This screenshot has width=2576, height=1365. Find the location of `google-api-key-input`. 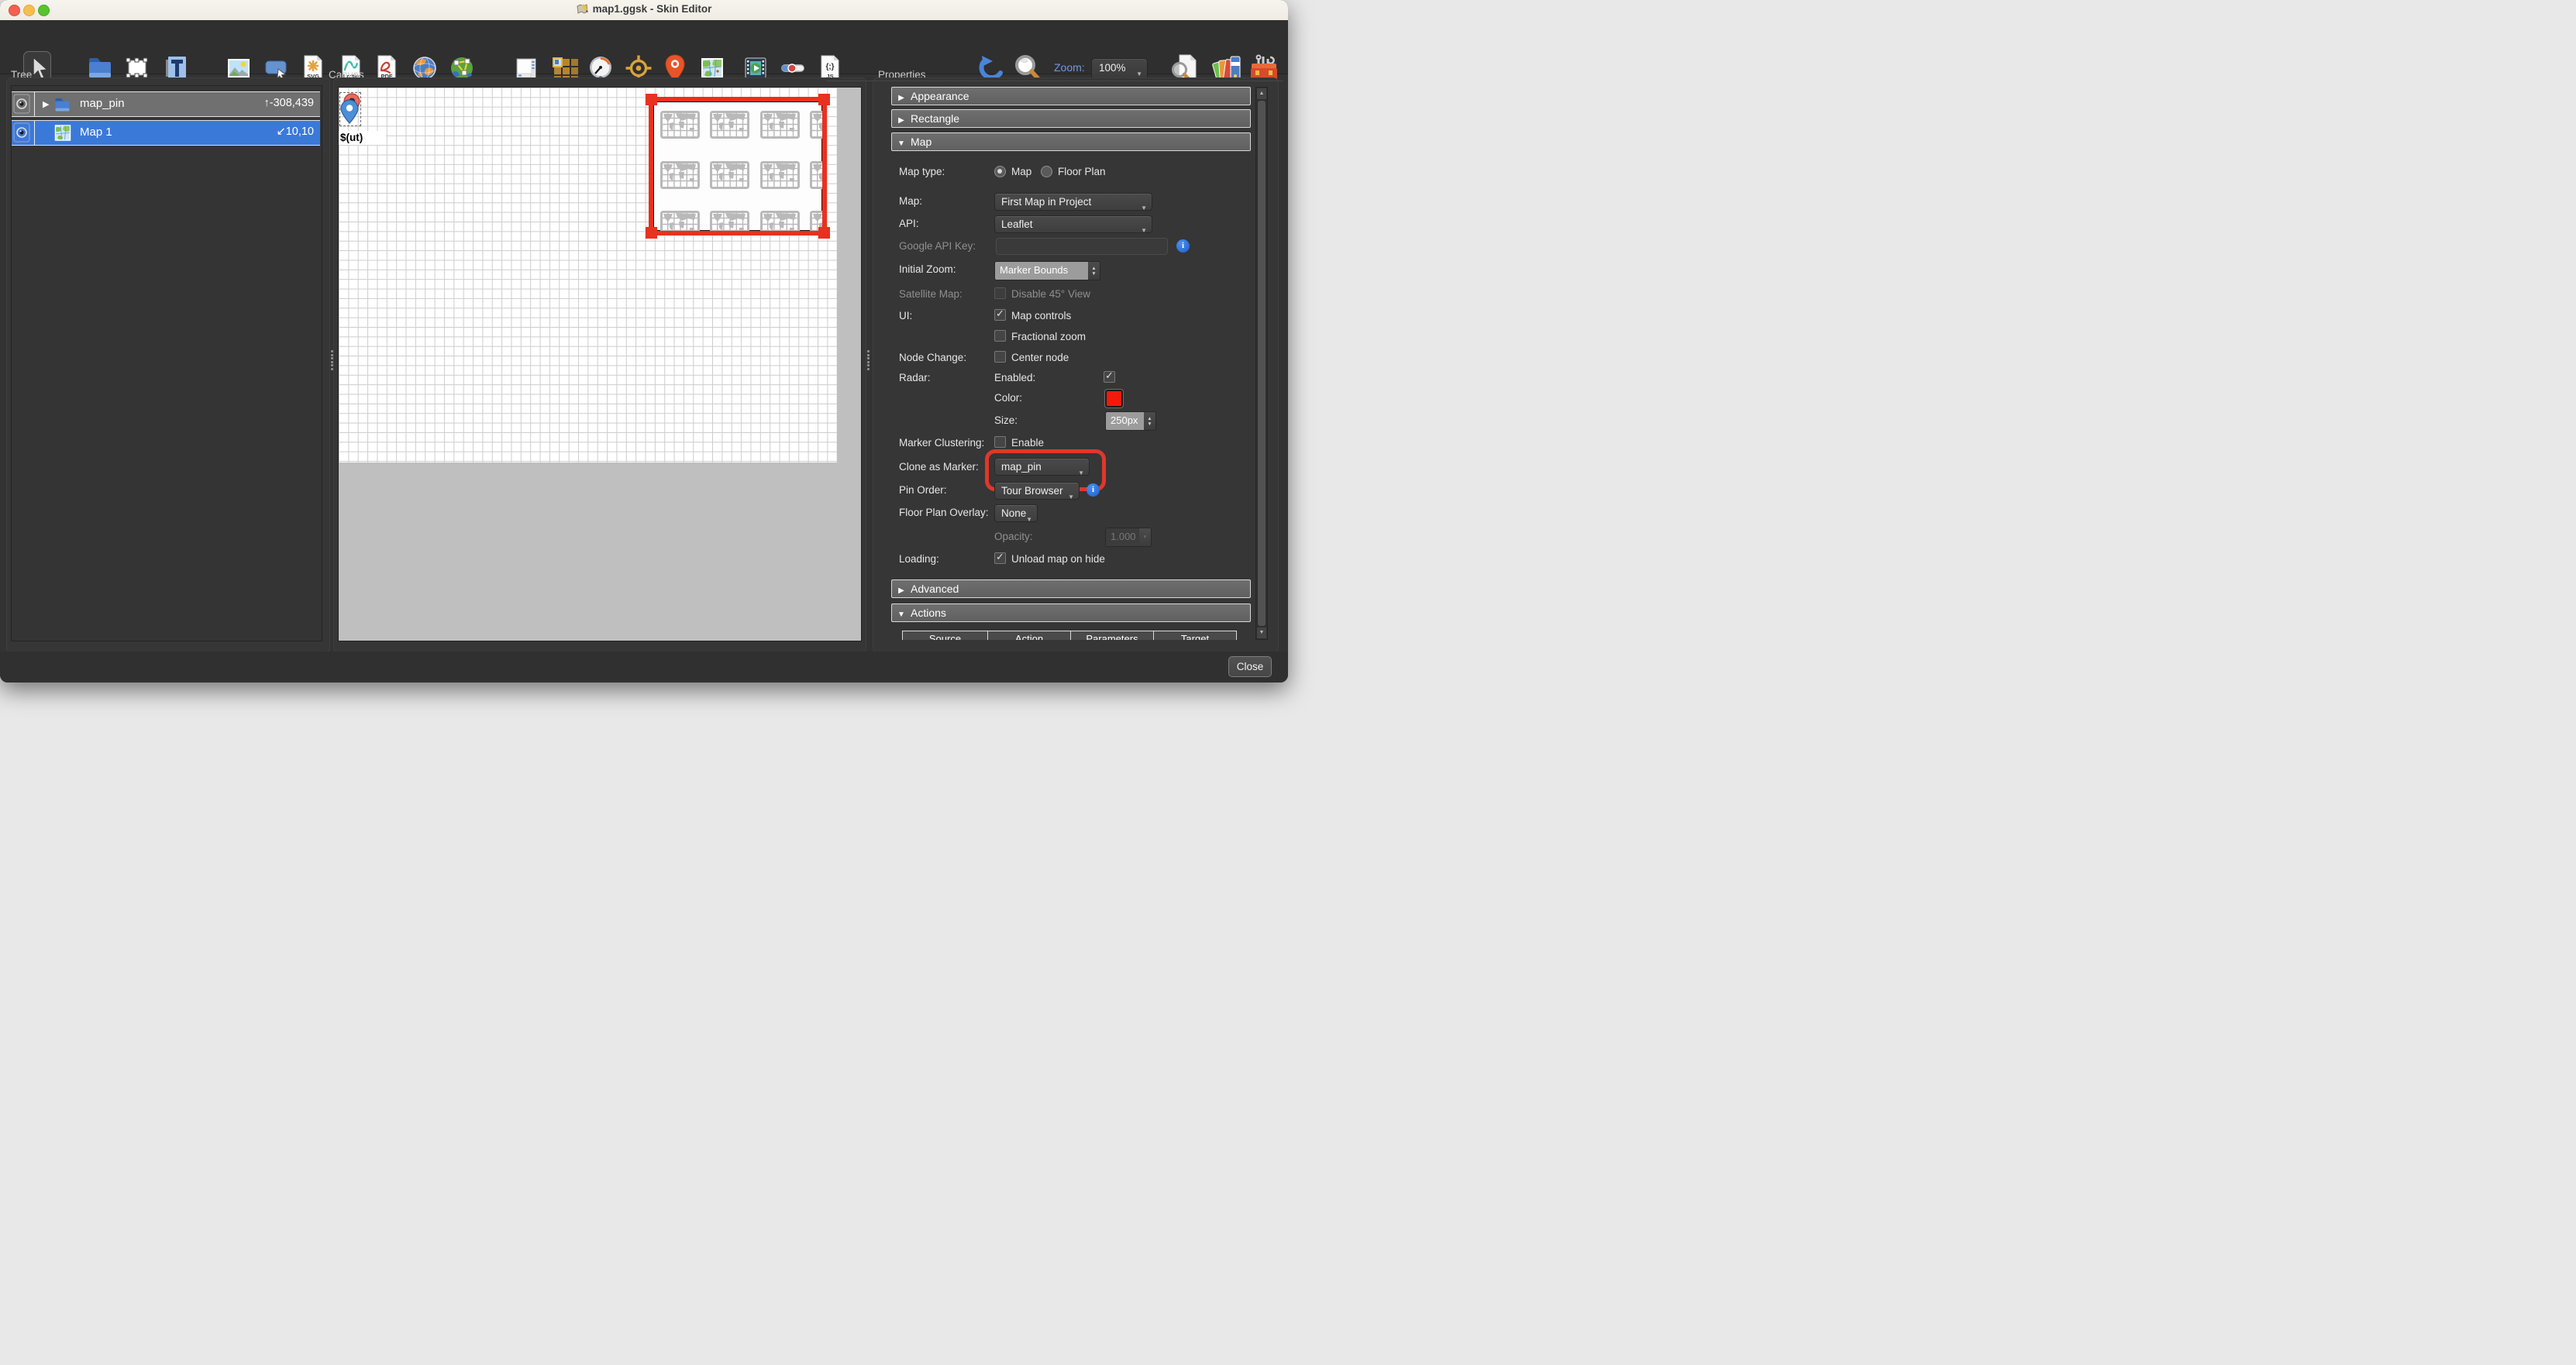

google-api-key-input is located at coordinates (1082, 247).